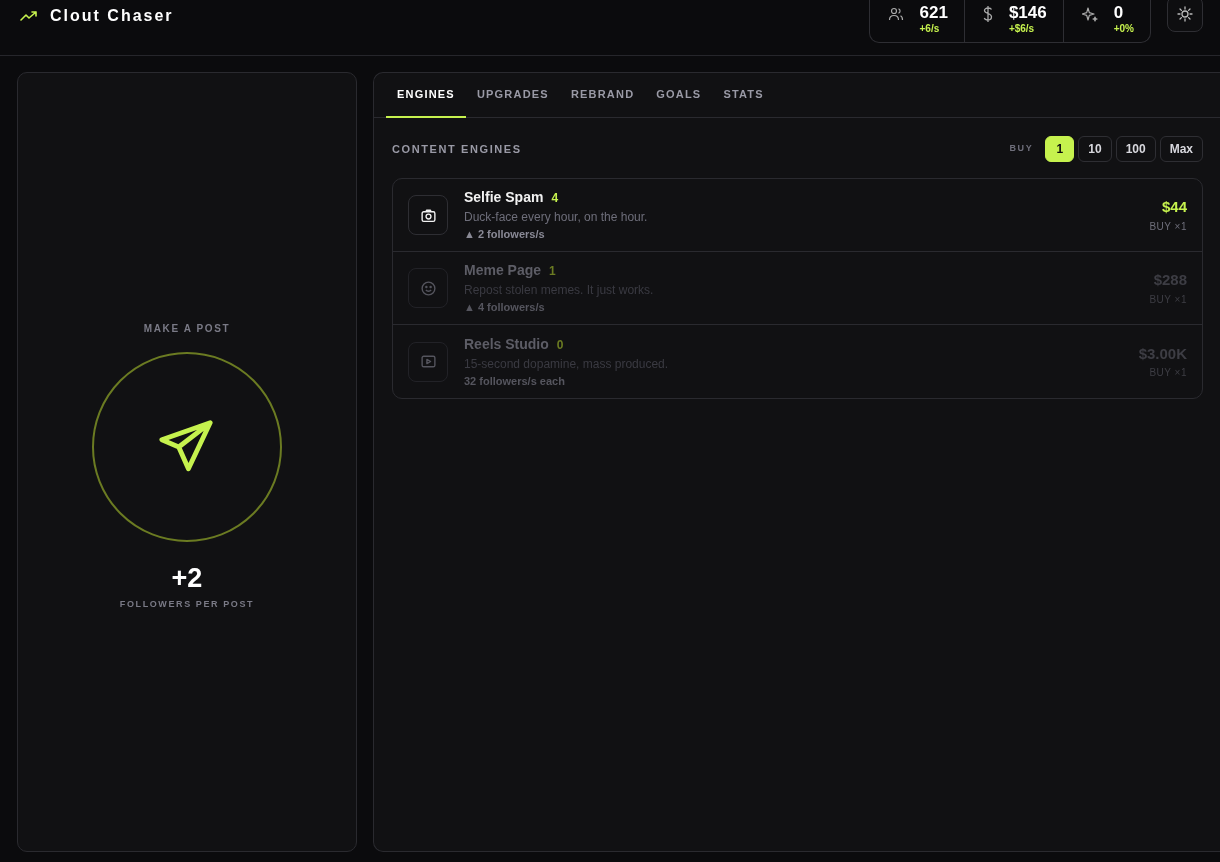 This screenshot has width=1220, height=862. Describe the element at coordinates (428, 288) in the screenshot. I see `smiley-icon` at that location.